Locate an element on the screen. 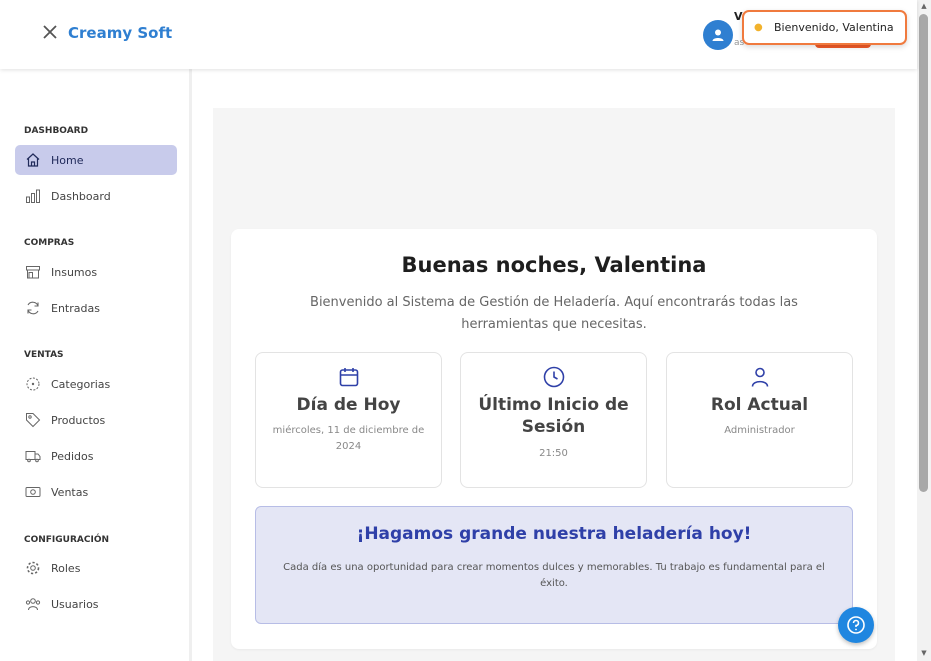  help-icon is located at coordinates (856, 625).